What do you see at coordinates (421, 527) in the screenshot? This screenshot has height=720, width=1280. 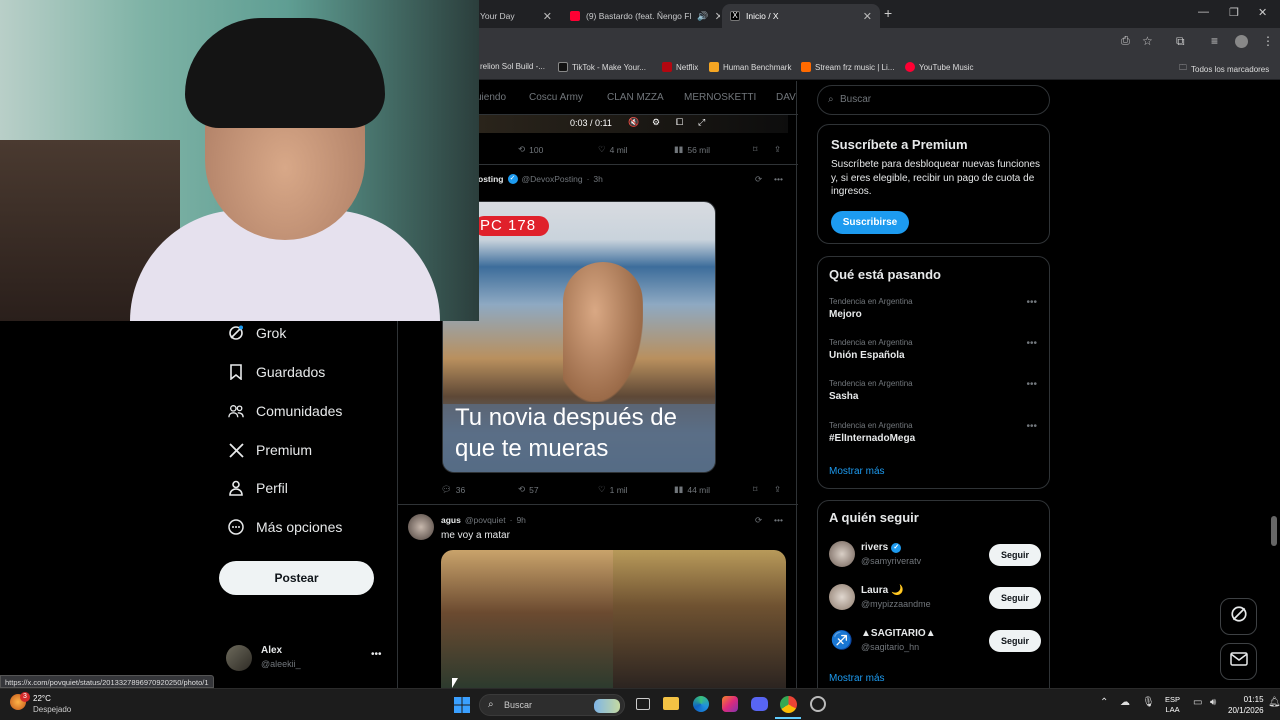 I see `avatar` at bounding box center [421, 527].